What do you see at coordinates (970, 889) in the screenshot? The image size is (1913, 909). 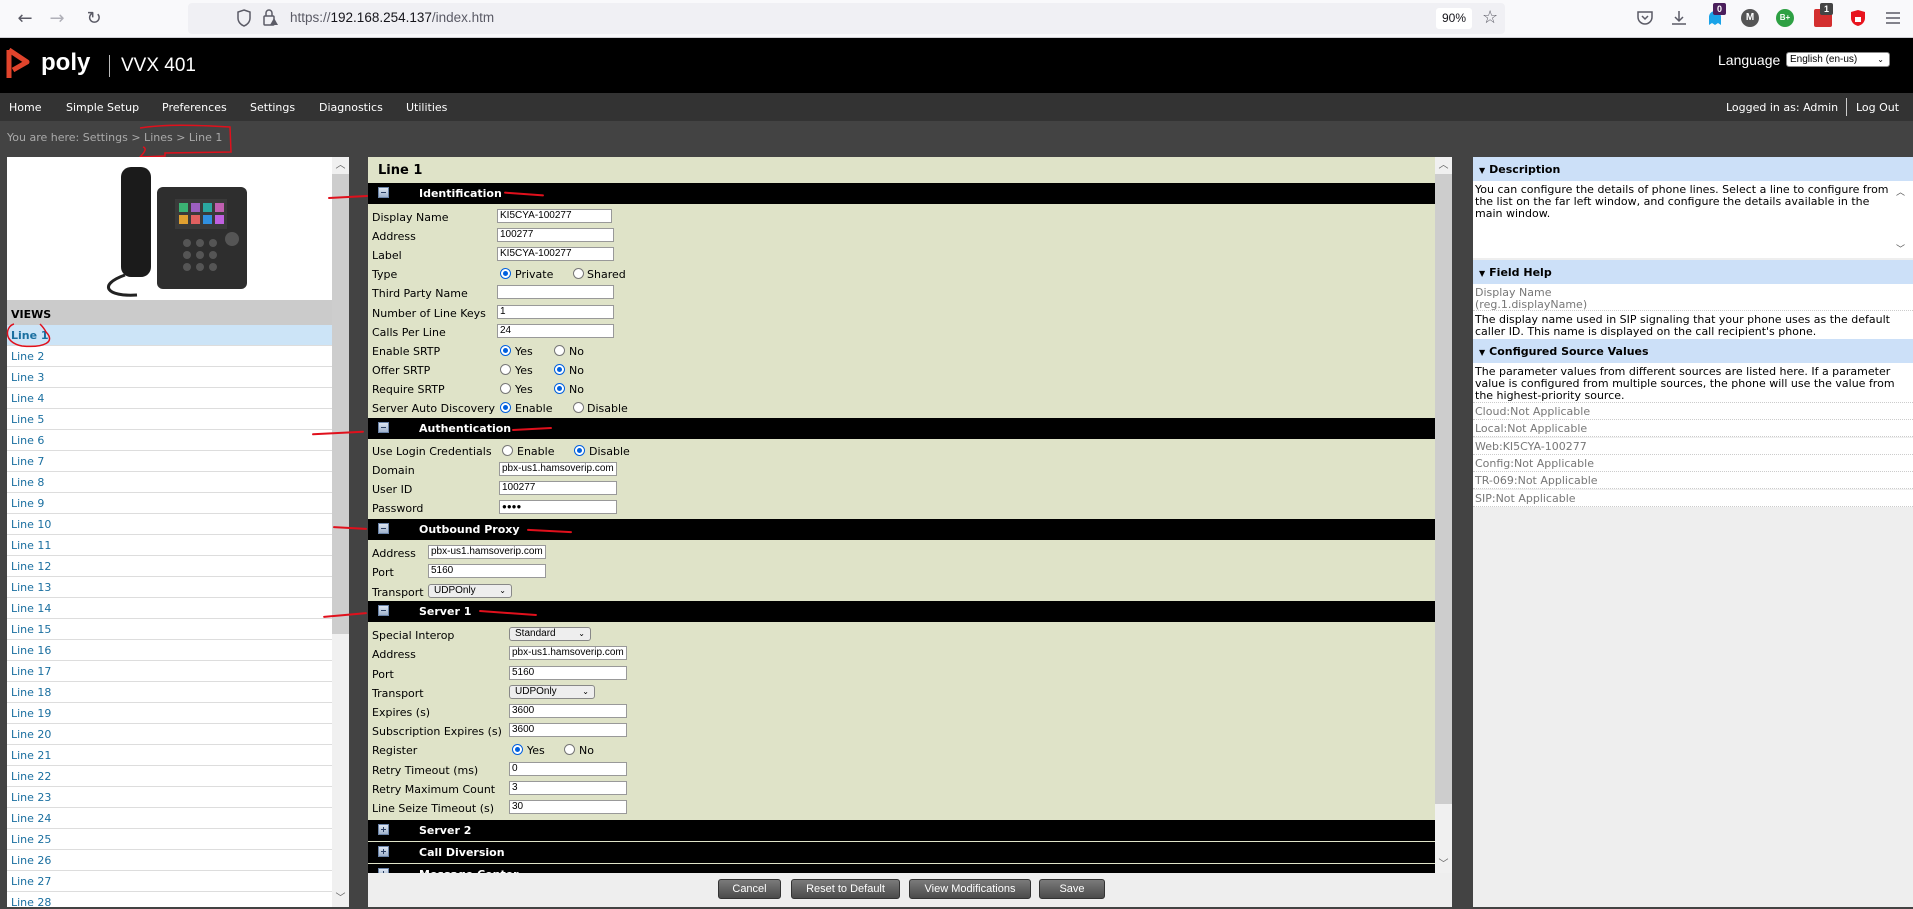 I see `view-modifications-button: View Modifications` at bounding box center [970, 889].